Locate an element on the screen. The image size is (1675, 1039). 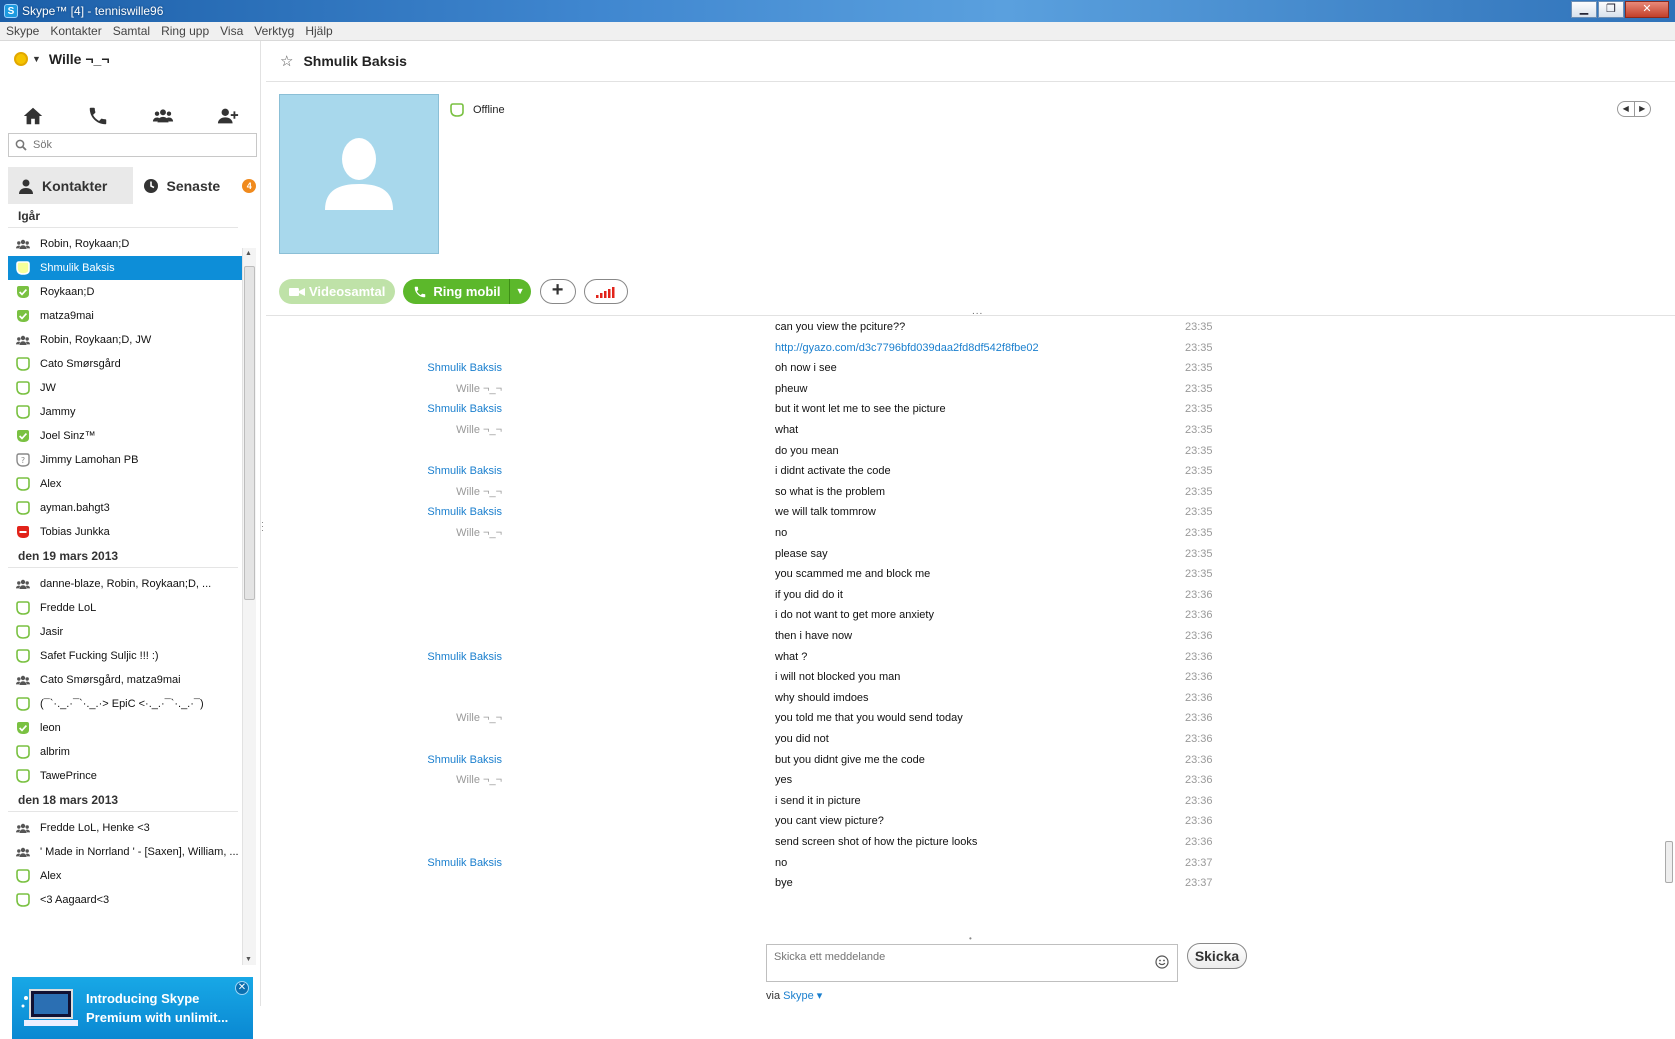
contact-list-item: Fredde LoL is located at coordinates (125, 608).